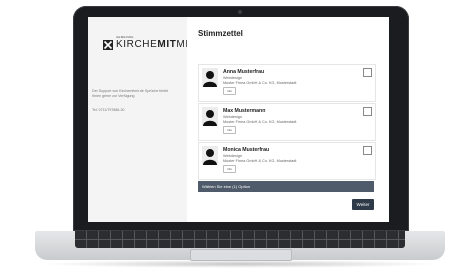  What do you see at coordinates (220, 33) in the screenshot?
I see `page-title: Stimmzettel` at bounding box center [220, 33].